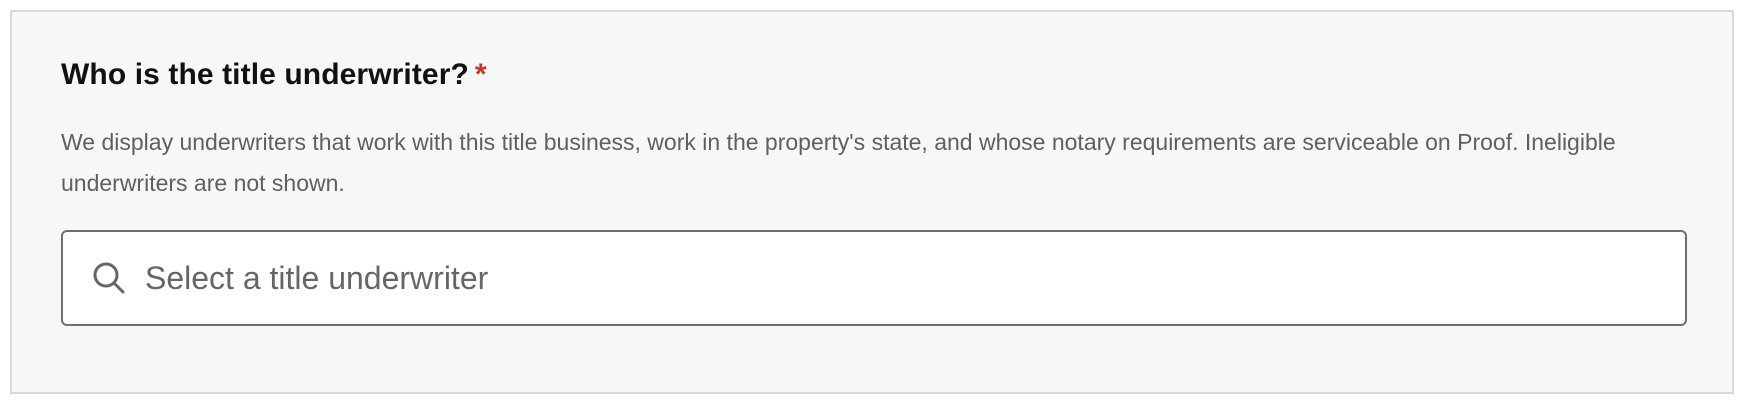  Describe the element at coordinates (480, 74) in the screenshot. I see `required-marker: *` at that location.